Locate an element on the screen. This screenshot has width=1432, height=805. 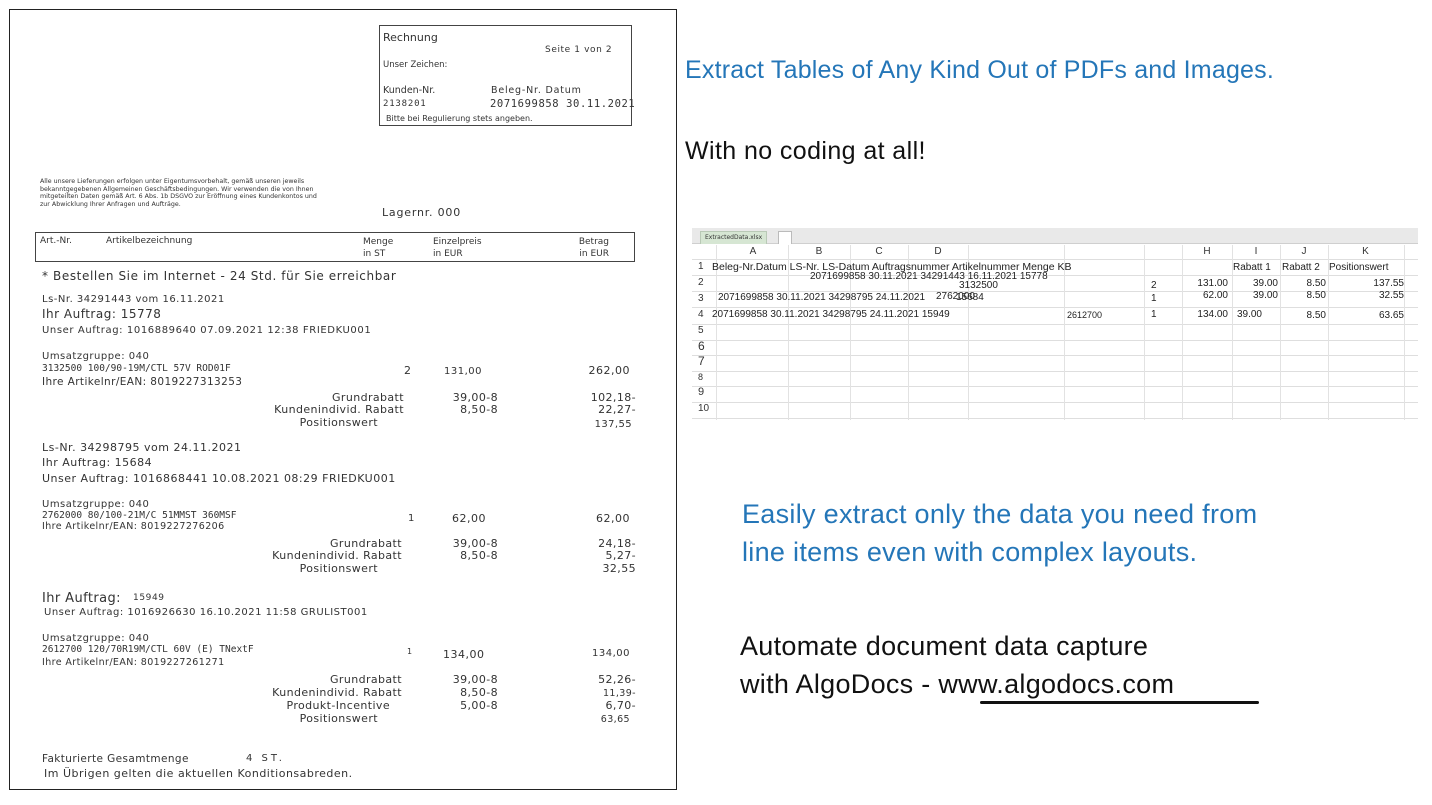
price-value: 131,00 is located at coordinates (463, 371).